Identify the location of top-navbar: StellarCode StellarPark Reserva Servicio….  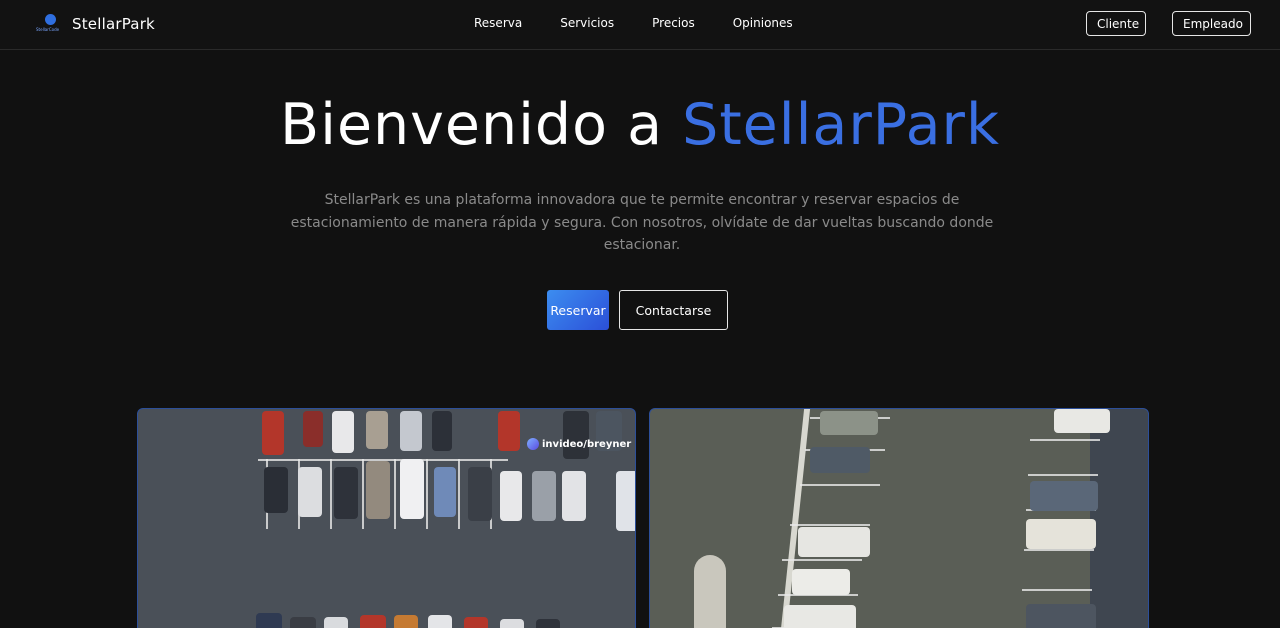
(640, 25).